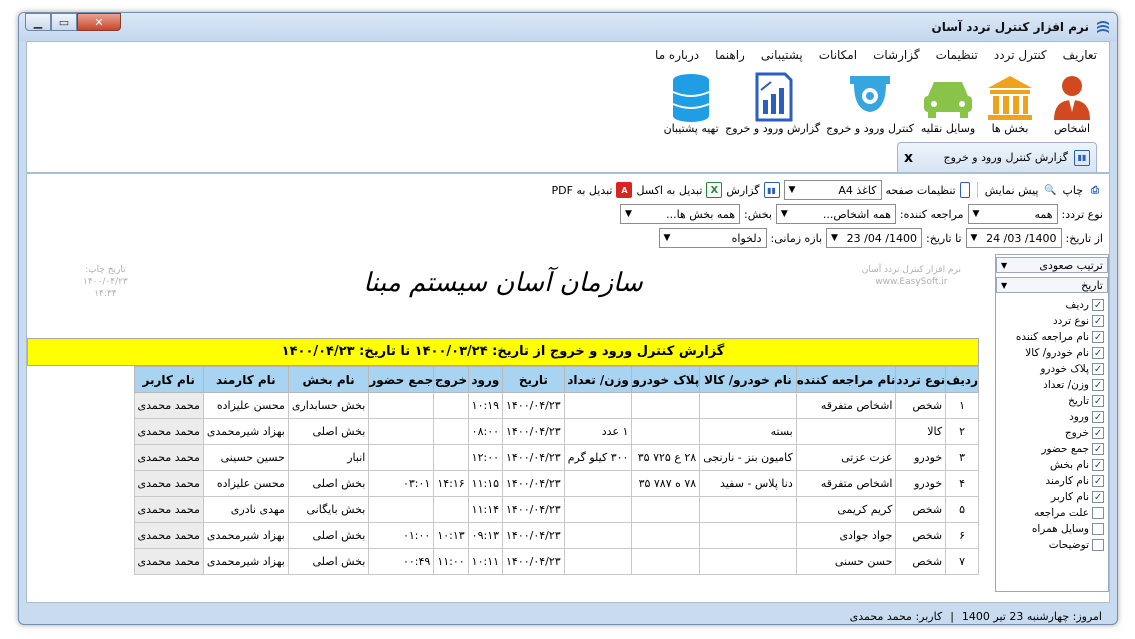  I want to click on to-date-field: 1400/ 04/ 23 ▼, so click(874, 238).